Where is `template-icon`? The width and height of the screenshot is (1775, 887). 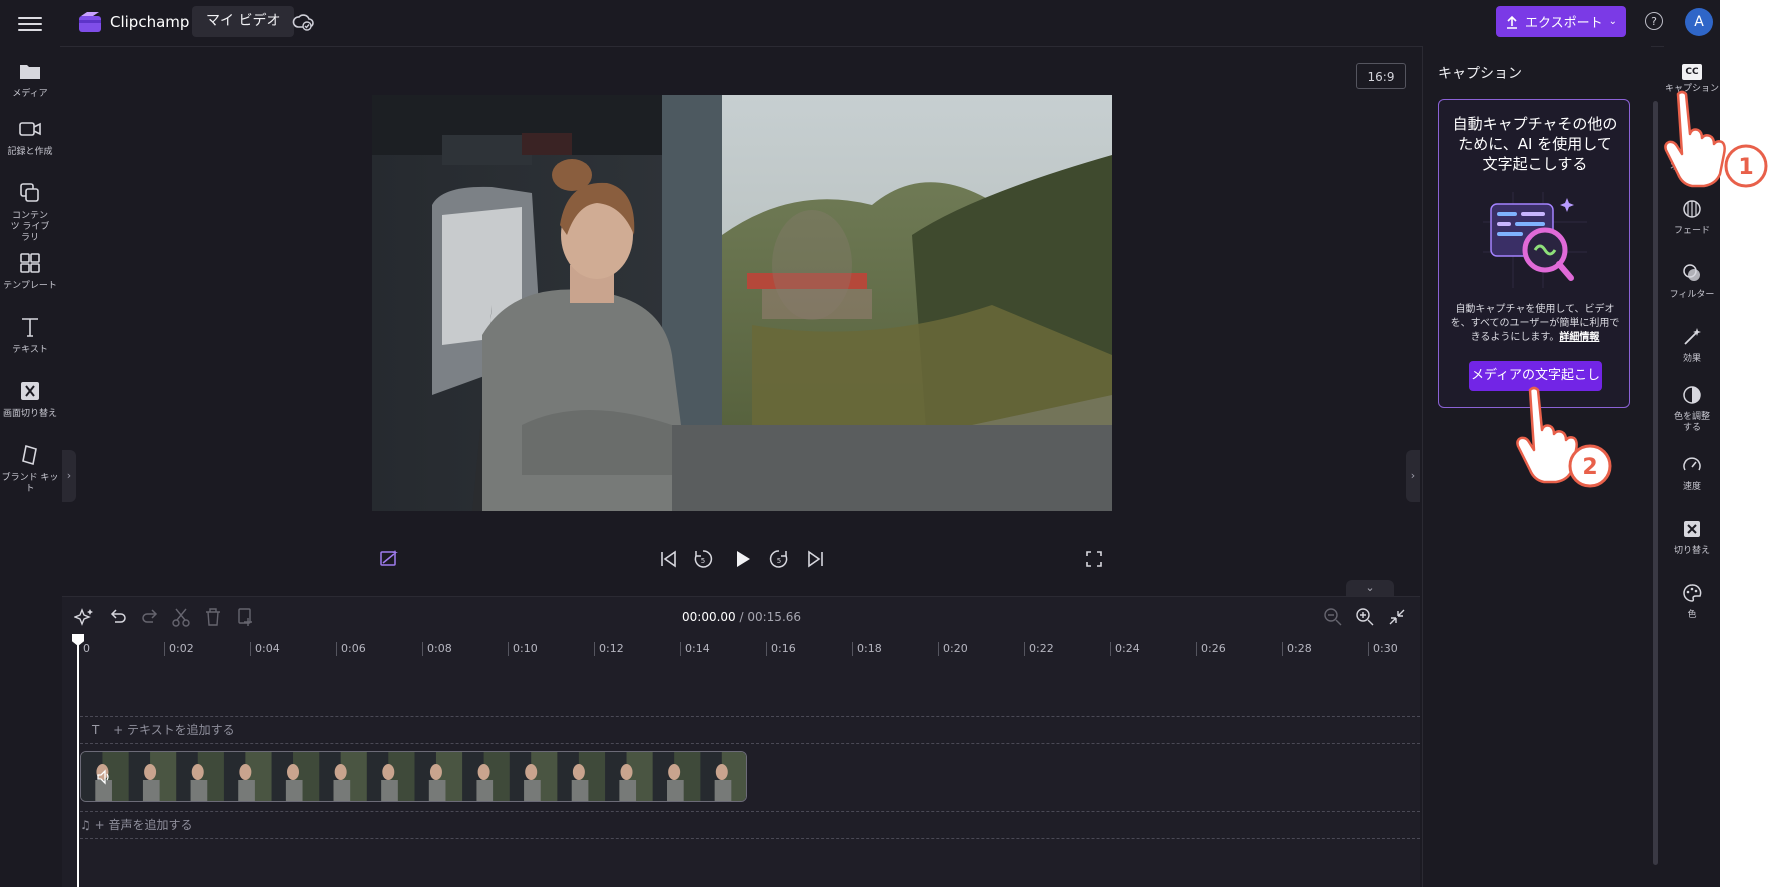
template-icon is located at coordinates (30, 263).